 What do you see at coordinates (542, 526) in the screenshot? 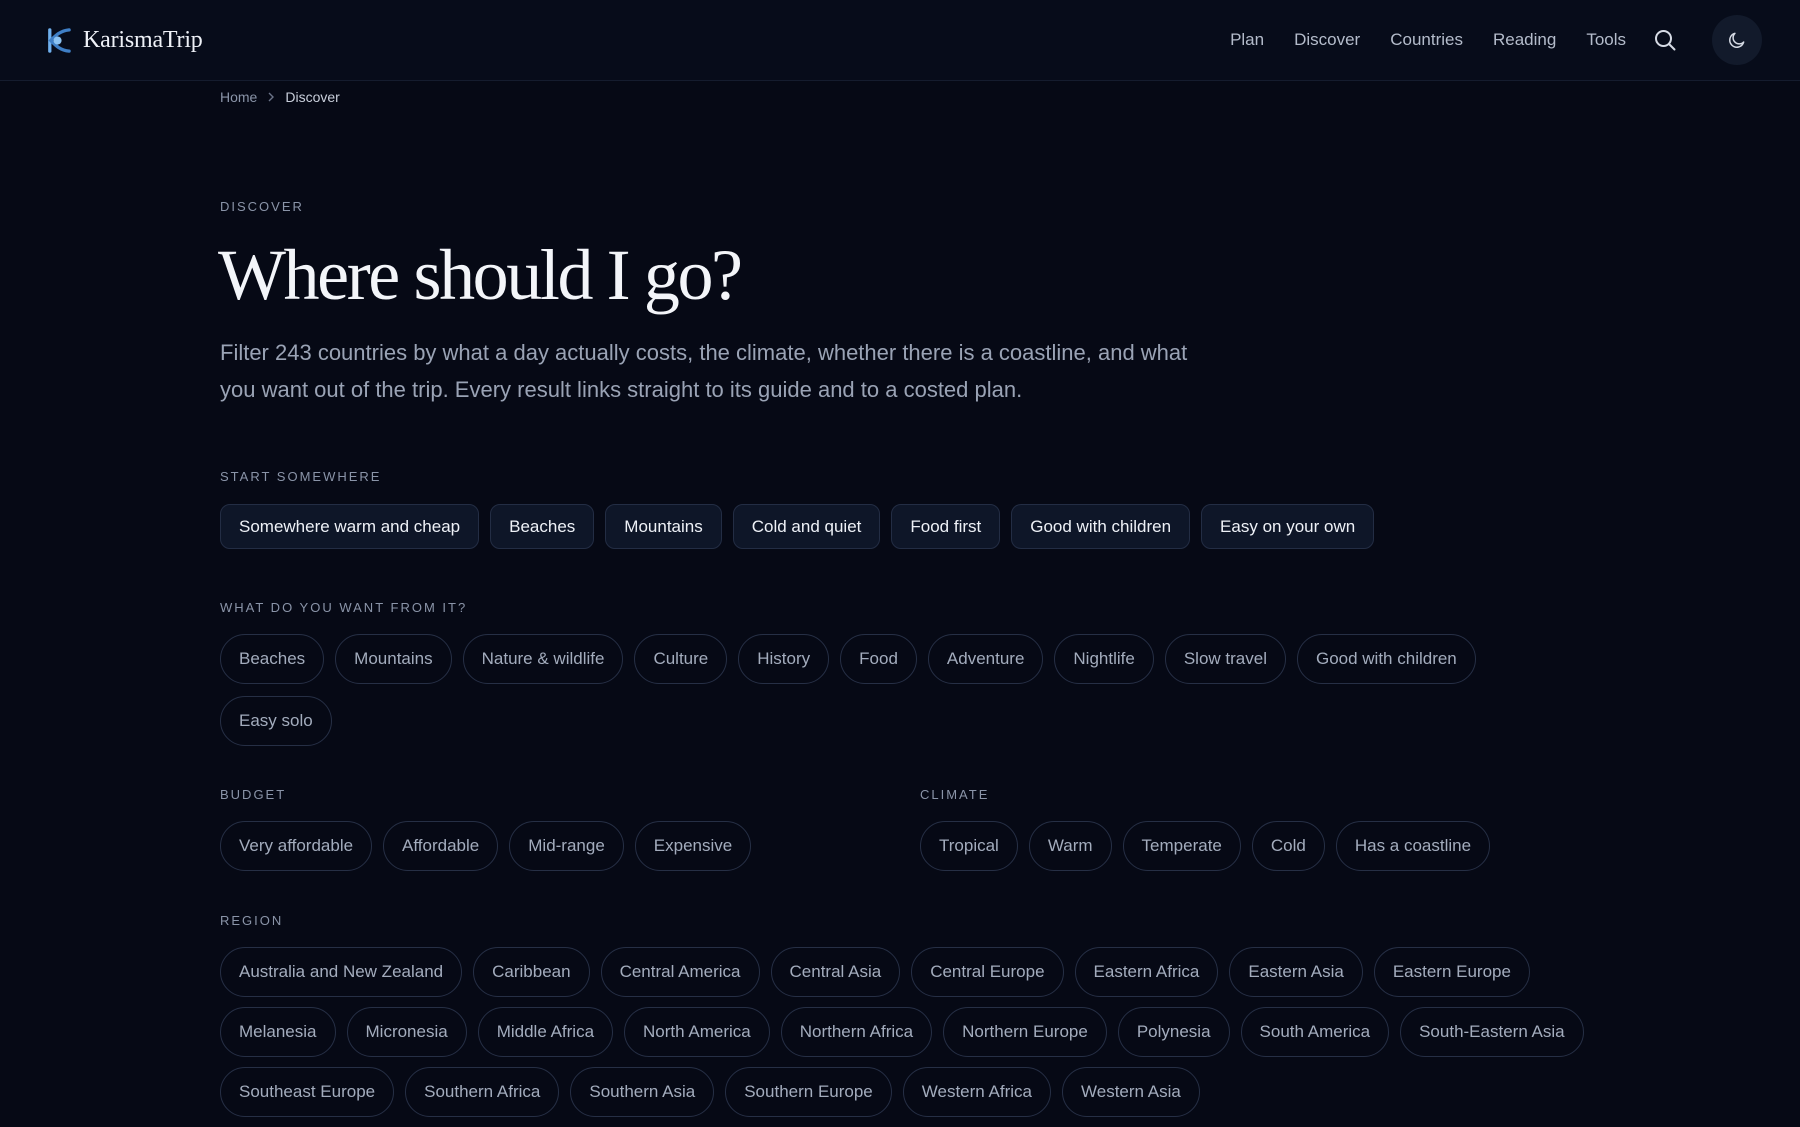
I see `quick-chip-beaches: Beaches` at bounding box center [542, 526].